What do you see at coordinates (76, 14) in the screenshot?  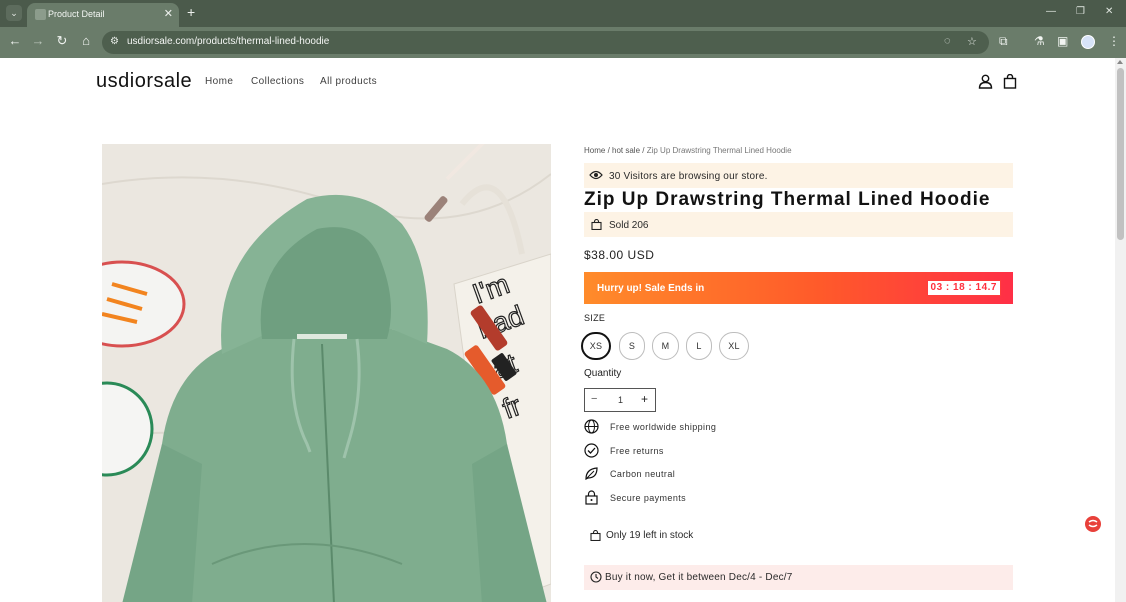 I see `tab-title: Product Detail` at bounding box center [76, 14].